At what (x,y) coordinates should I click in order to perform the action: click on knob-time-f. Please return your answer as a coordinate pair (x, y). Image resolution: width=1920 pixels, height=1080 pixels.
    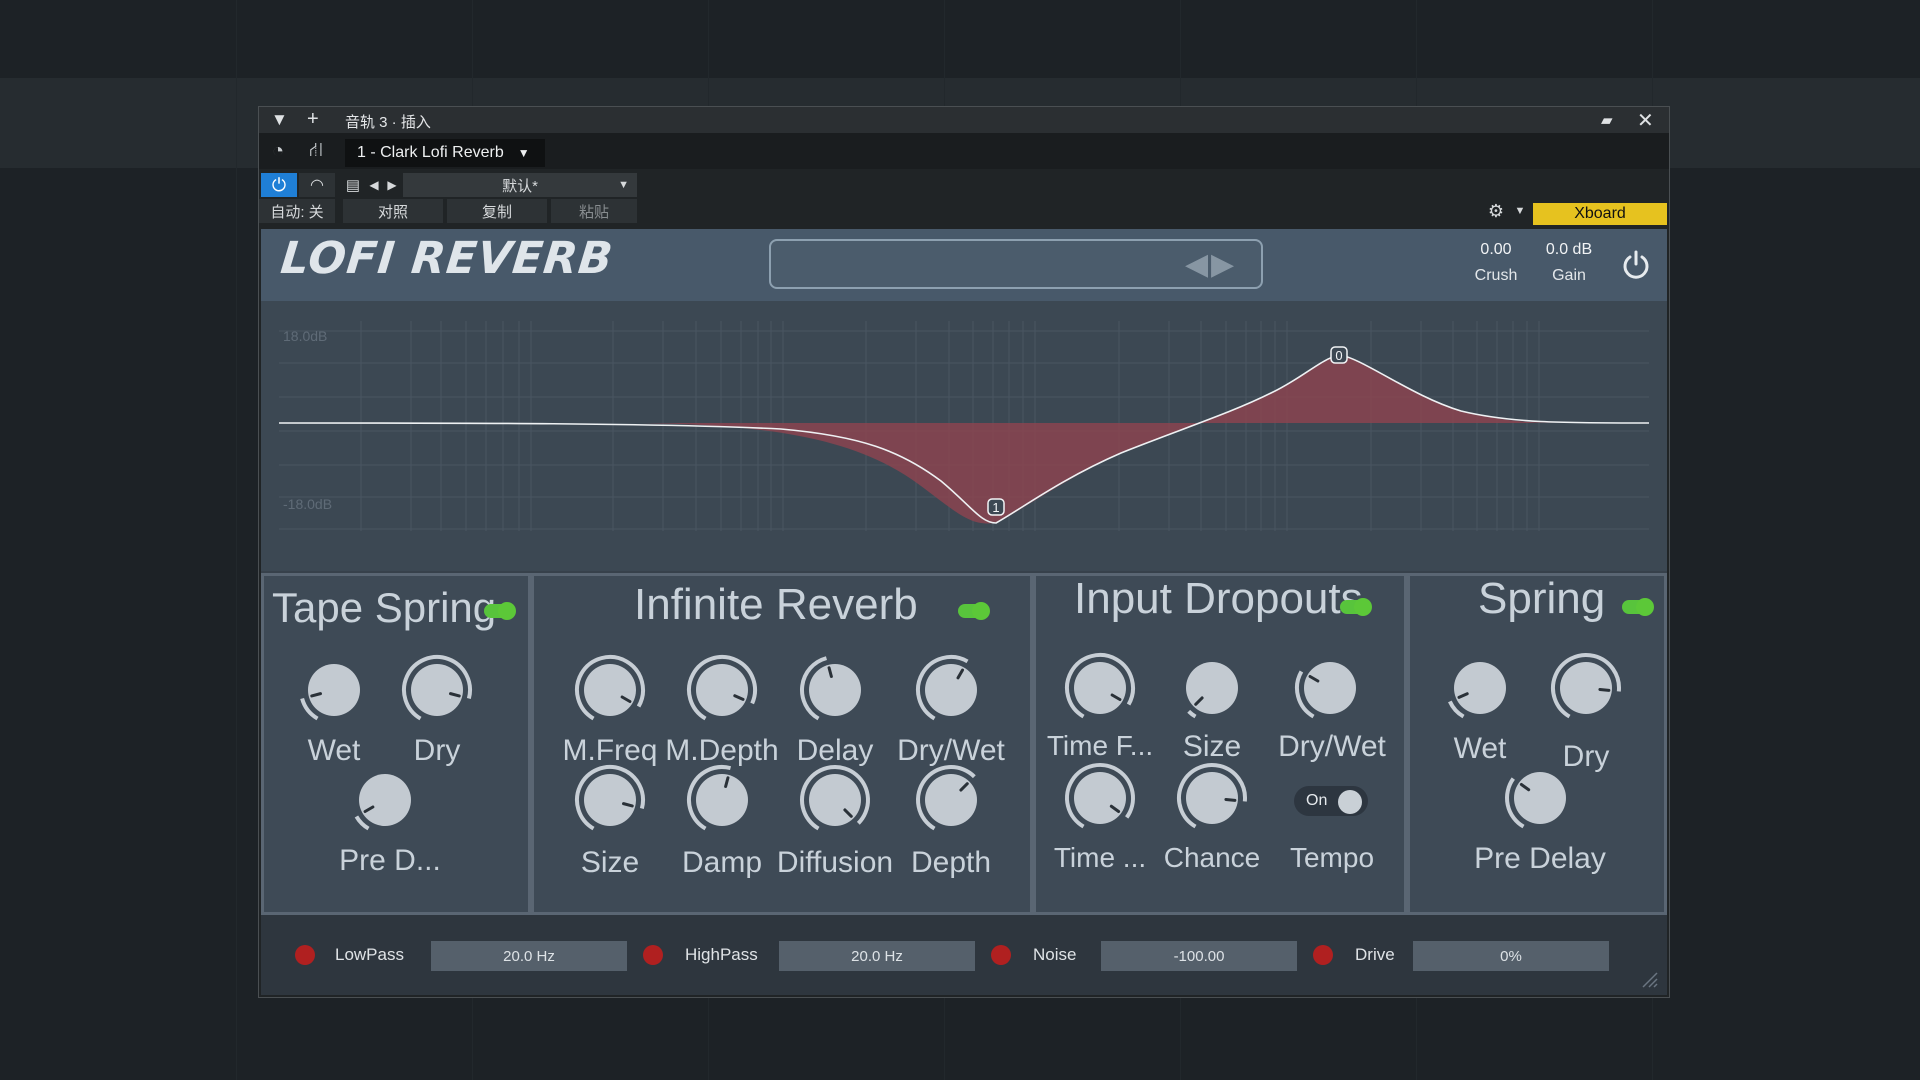
    Looking at the image, I should click on (1100, 688).